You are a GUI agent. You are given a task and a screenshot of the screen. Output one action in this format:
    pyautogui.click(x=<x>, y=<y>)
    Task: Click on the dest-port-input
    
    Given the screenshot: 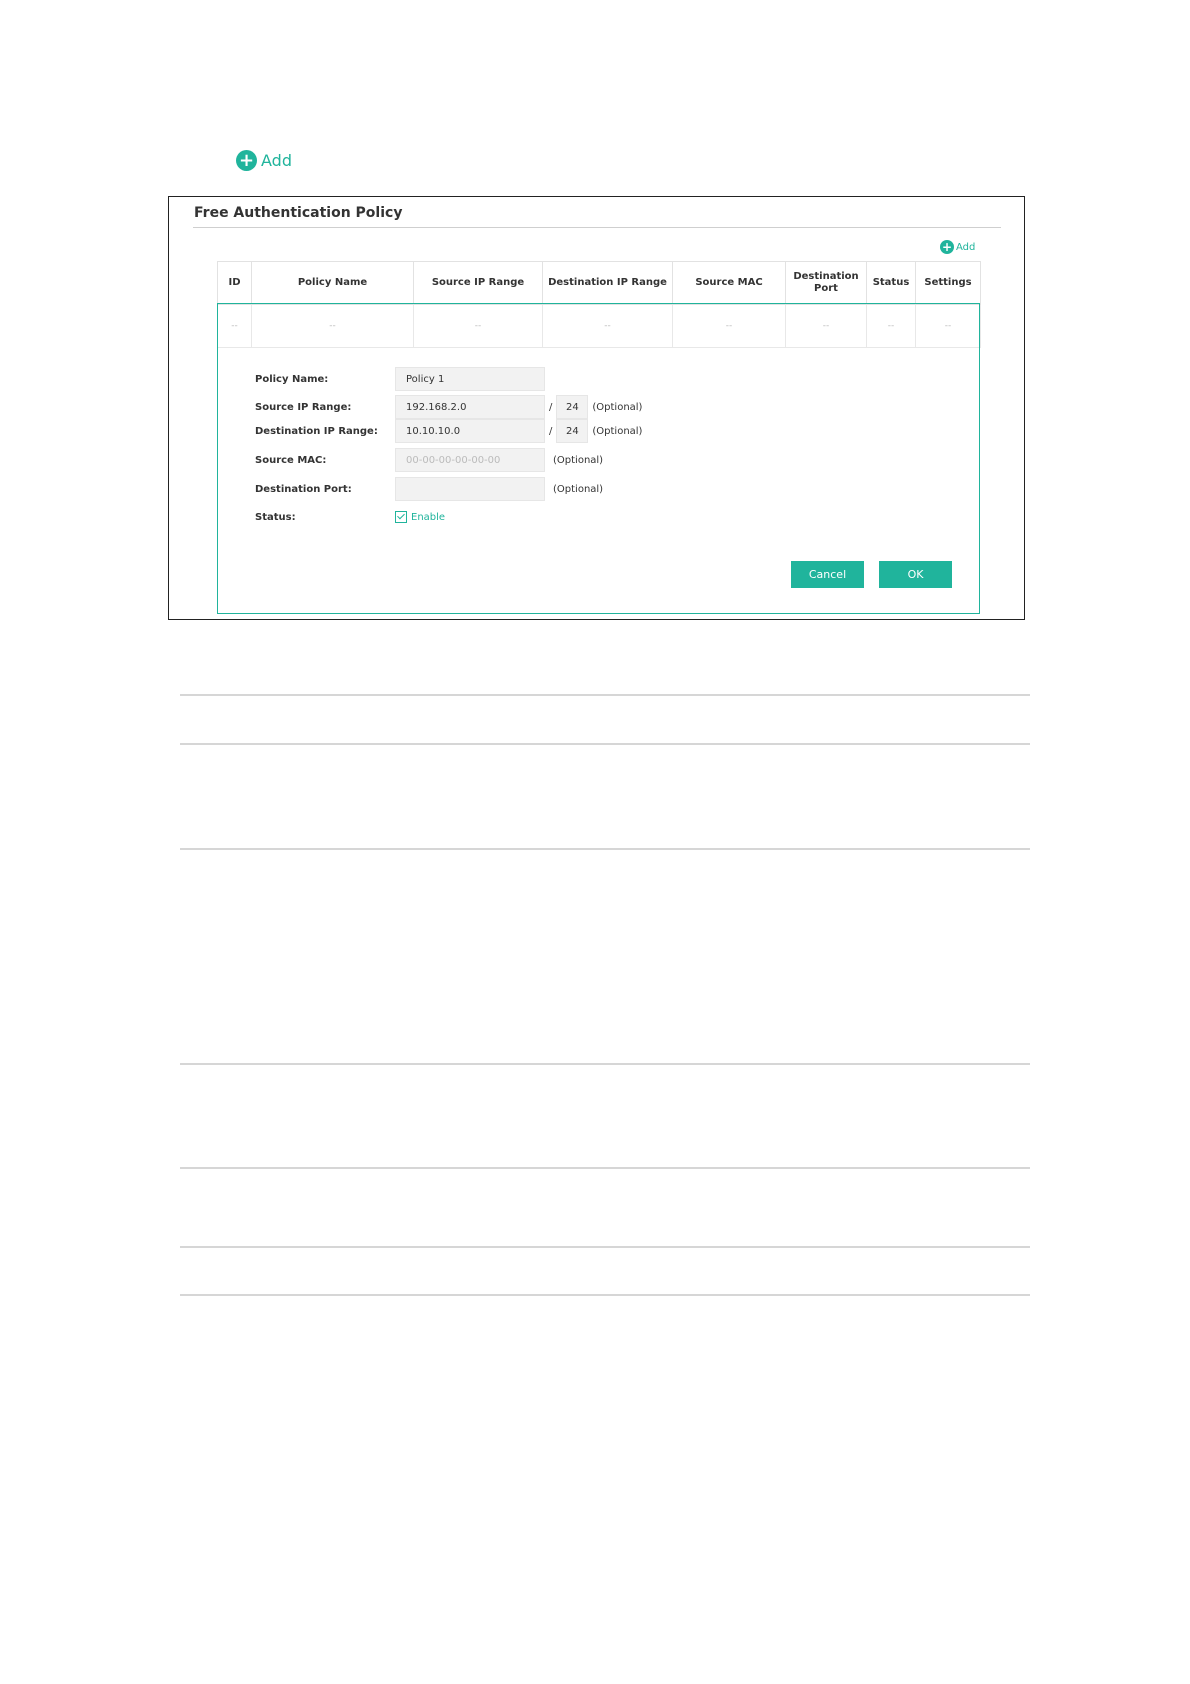 What is the action you would take?
    pyautogui.click(x=470, y=489)
    